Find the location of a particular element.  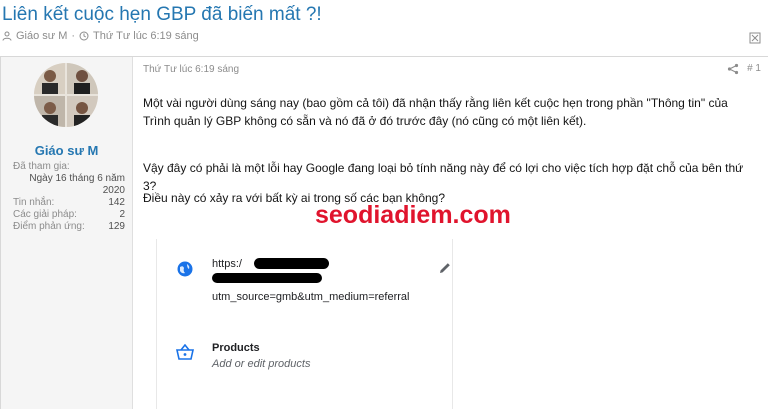

thread-time: Thứ Tư lúc 6:19 sáng is located at coordinates (146, 36).